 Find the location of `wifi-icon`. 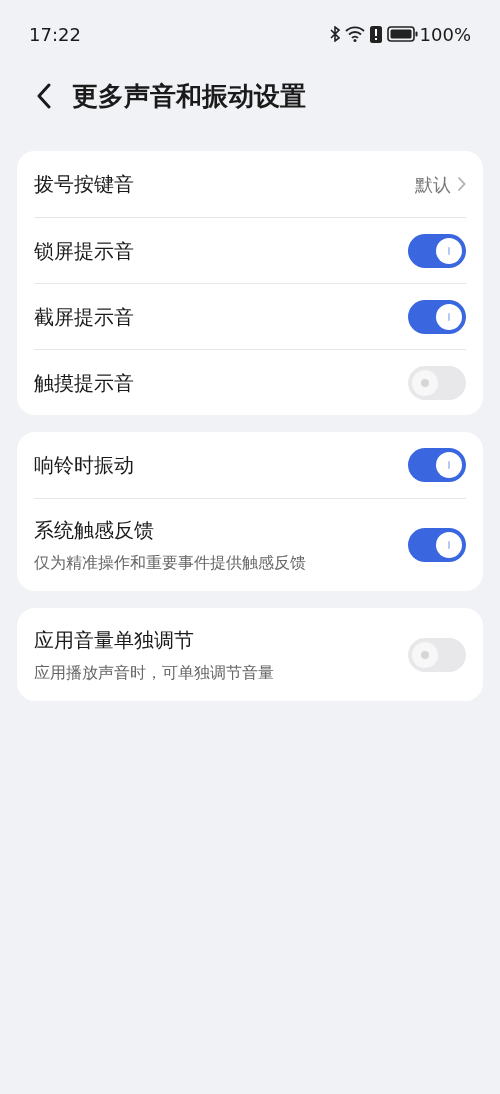

wifi-icon is located at coordinates (354, 34).